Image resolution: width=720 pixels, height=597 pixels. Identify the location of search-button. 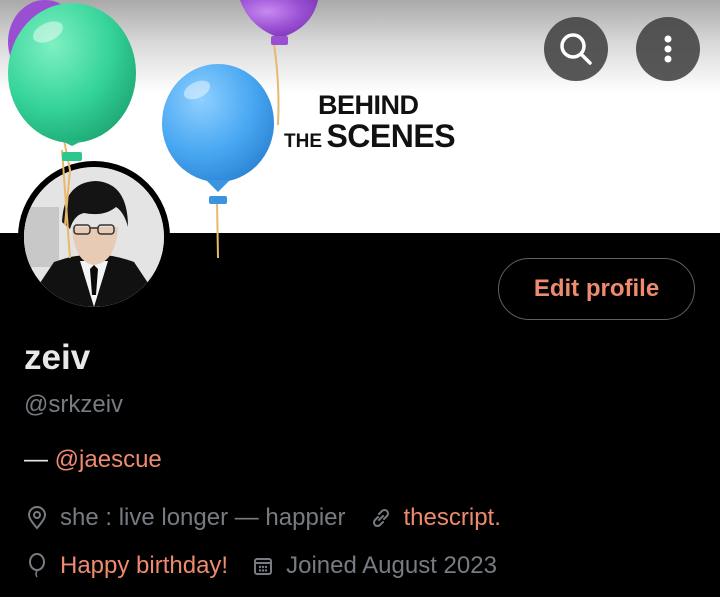
(576, 49).